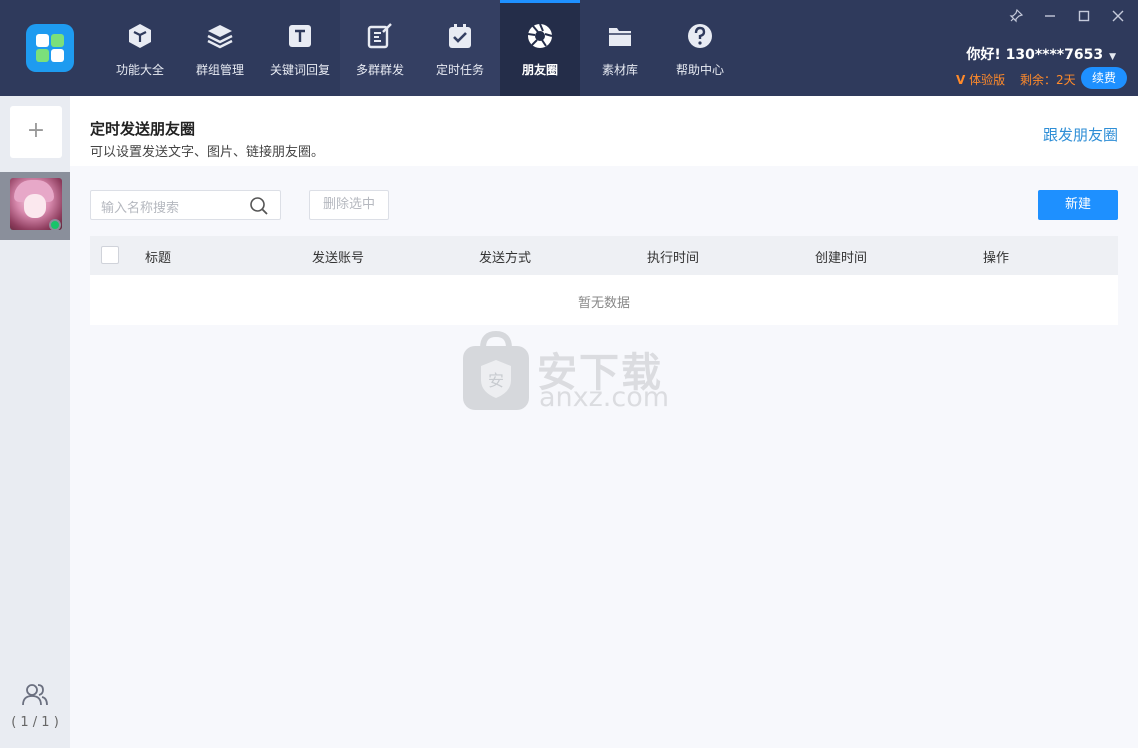  I want to click on cube-icon, so click(140, 36).